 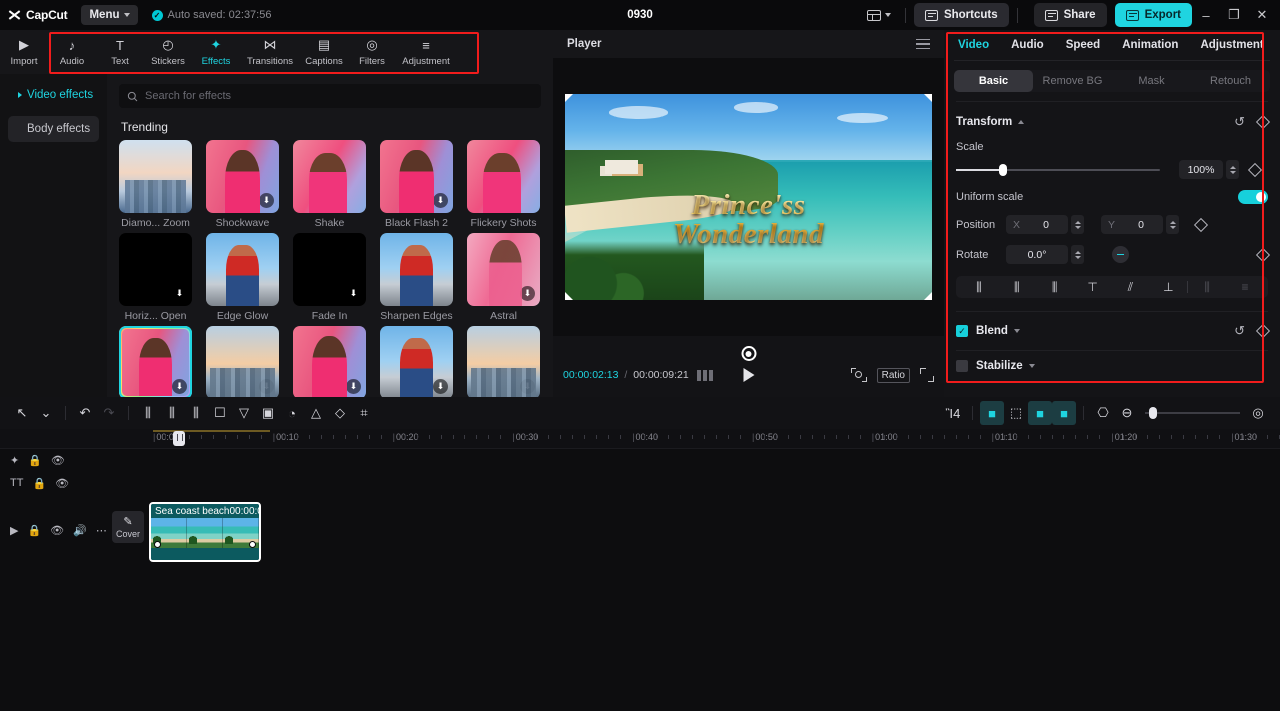 What do you see at coordinates (72, 52) in the screenshot?
I see `nav-item-audio: ♪ Audio` at bounding box center [72, 52].